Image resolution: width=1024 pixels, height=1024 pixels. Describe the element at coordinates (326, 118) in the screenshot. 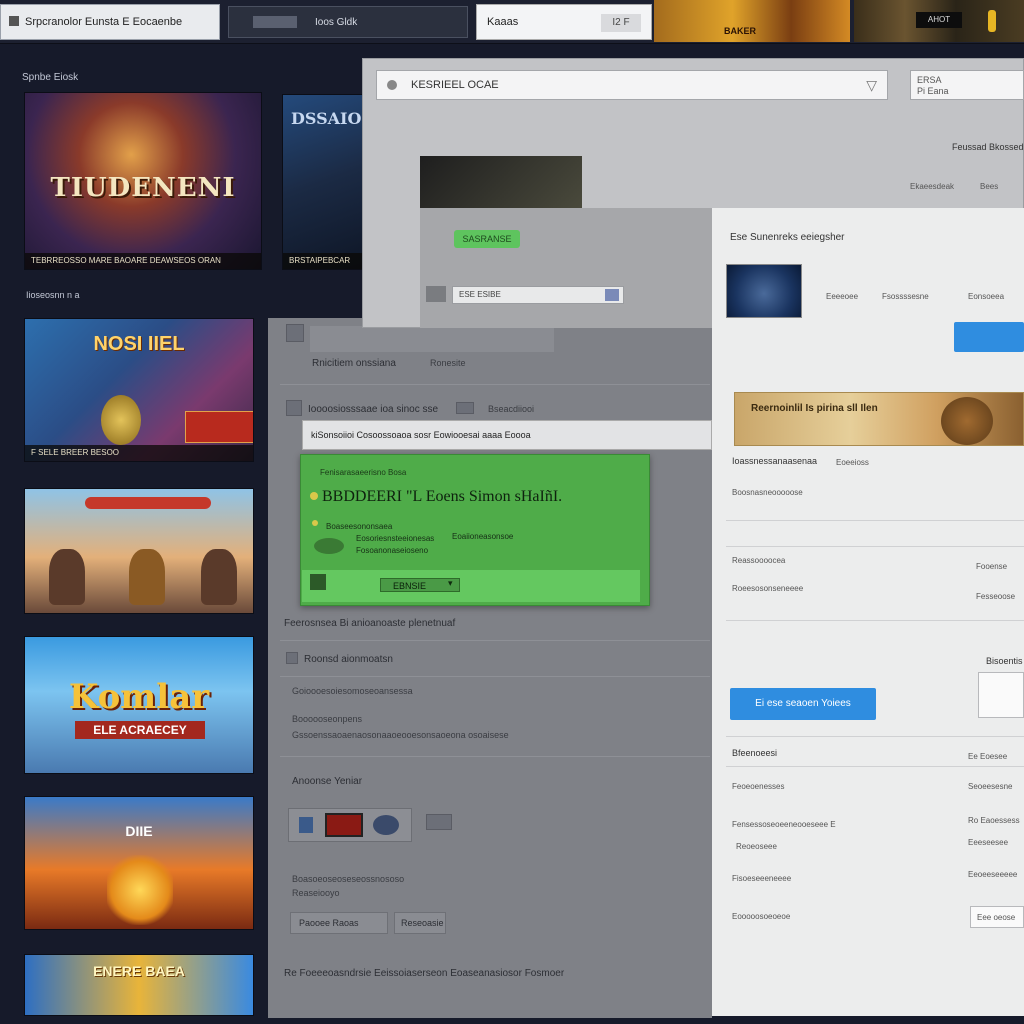

I see `game-card-2-title: DSSAIO` at that location.